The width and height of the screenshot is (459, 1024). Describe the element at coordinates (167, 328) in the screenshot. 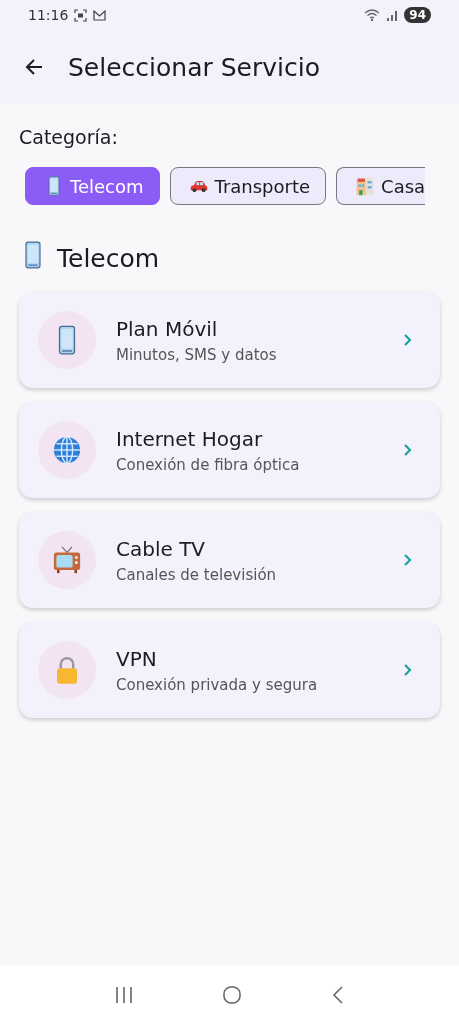

I see `service-title: Plan Móvil` at that location.